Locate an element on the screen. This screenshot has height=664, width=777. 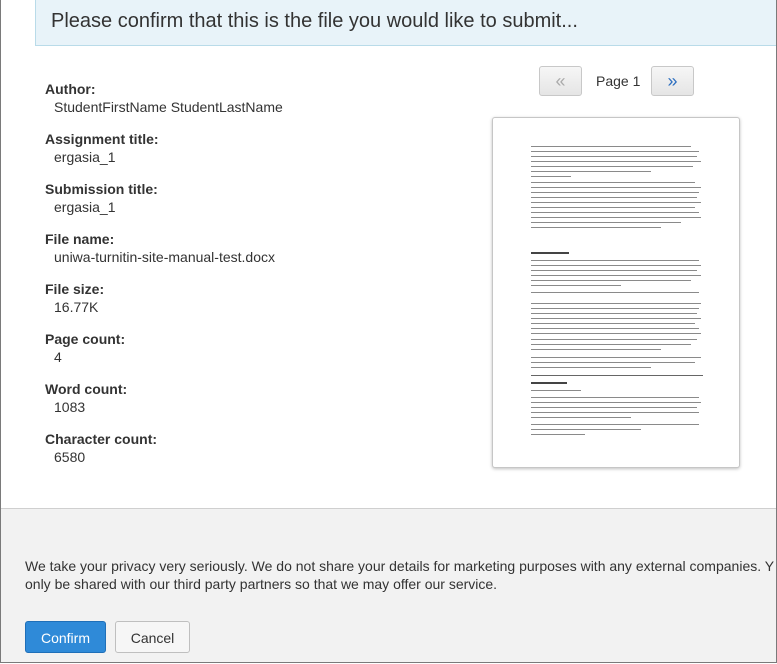
page-count-label: Page count: is located at coordinates (85, 339).